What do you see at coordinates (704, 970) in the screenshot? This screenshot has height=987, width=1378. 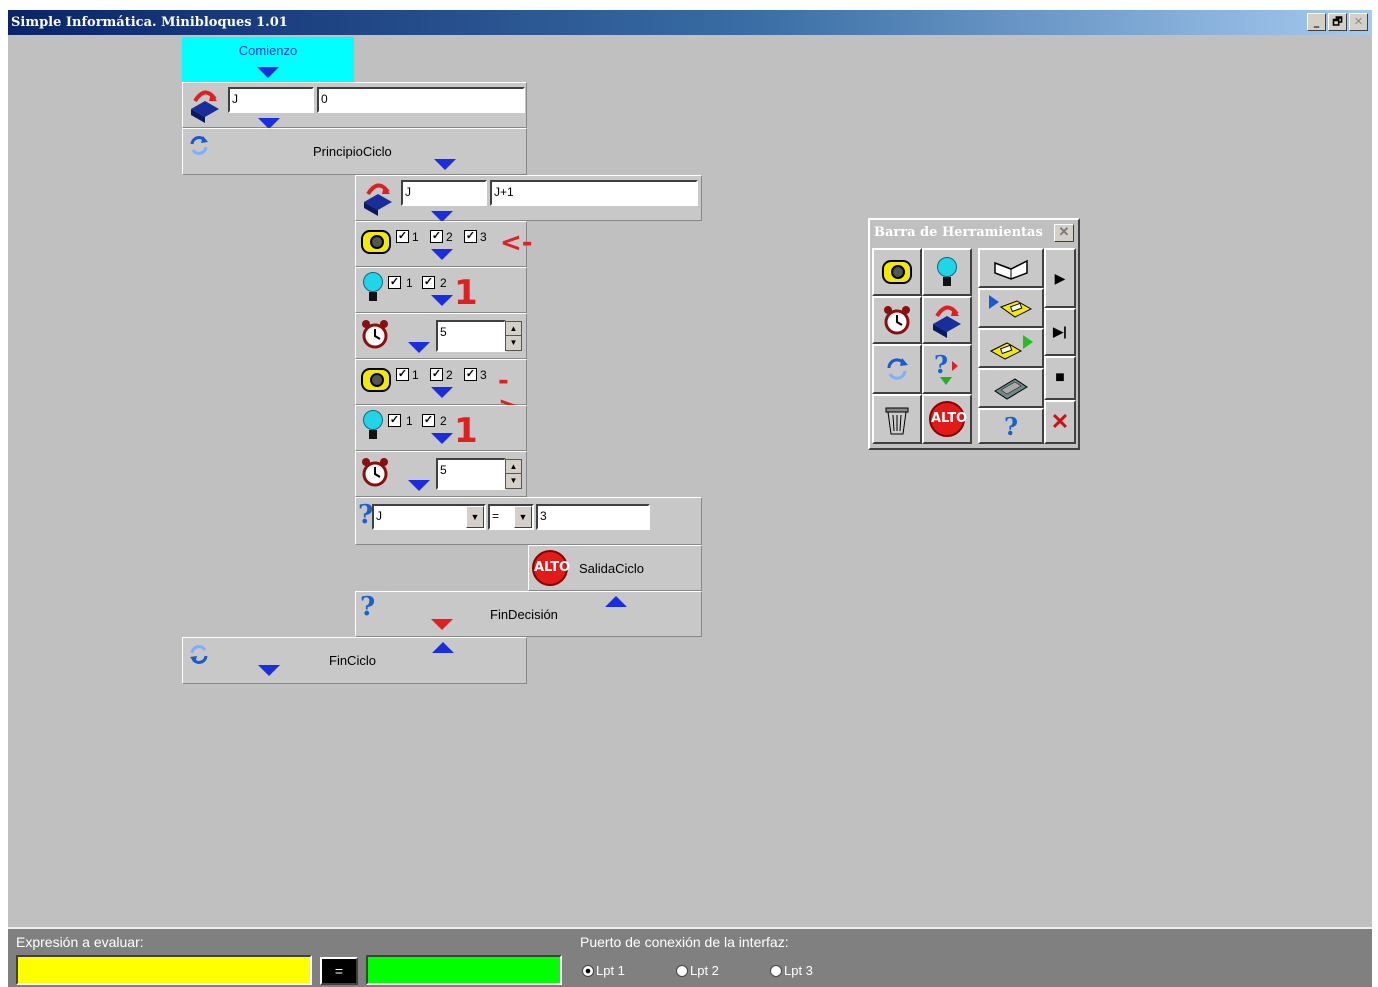 I see `port-option-label: Lpt 2` at bounding box center [704, 970].